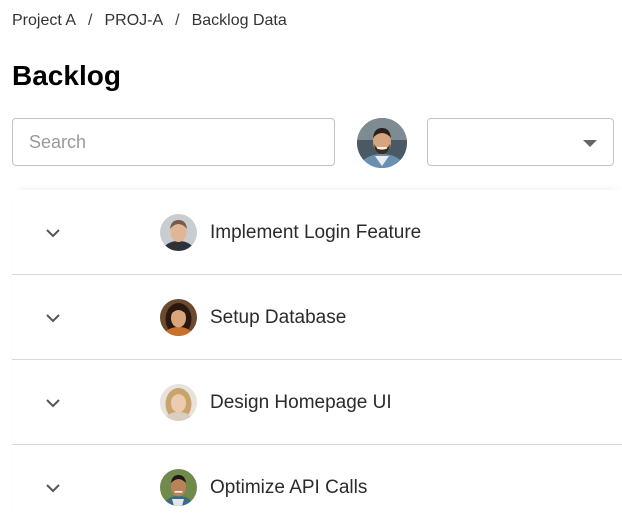  What do you see at coordinates (278, 317) in the screenshot?
I see `list-item-title: Setup Database` at bounding box center [278, 317].